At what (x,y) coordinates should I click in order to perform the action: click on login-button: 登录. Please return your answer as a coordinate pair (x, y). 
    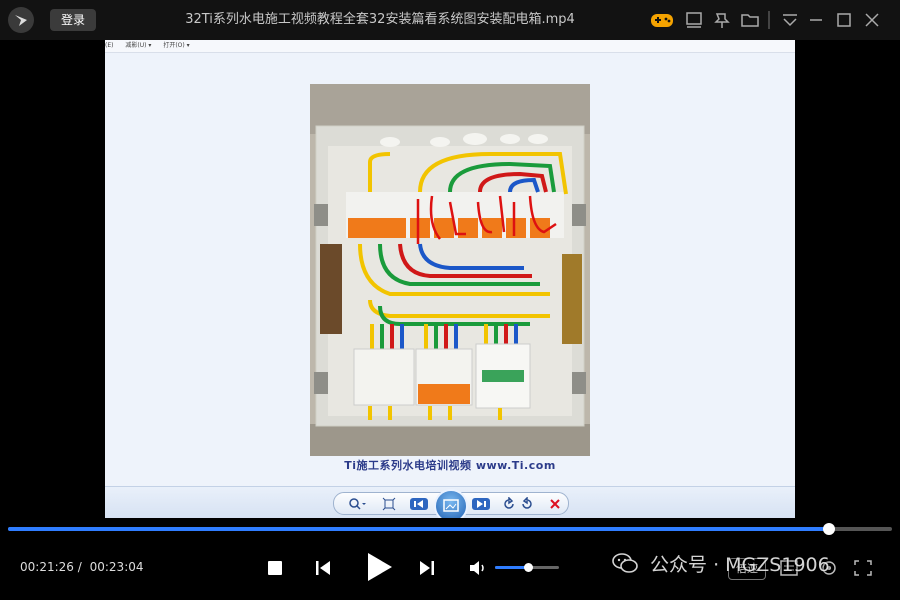
    Looking at the image, I should click on (73, 20).